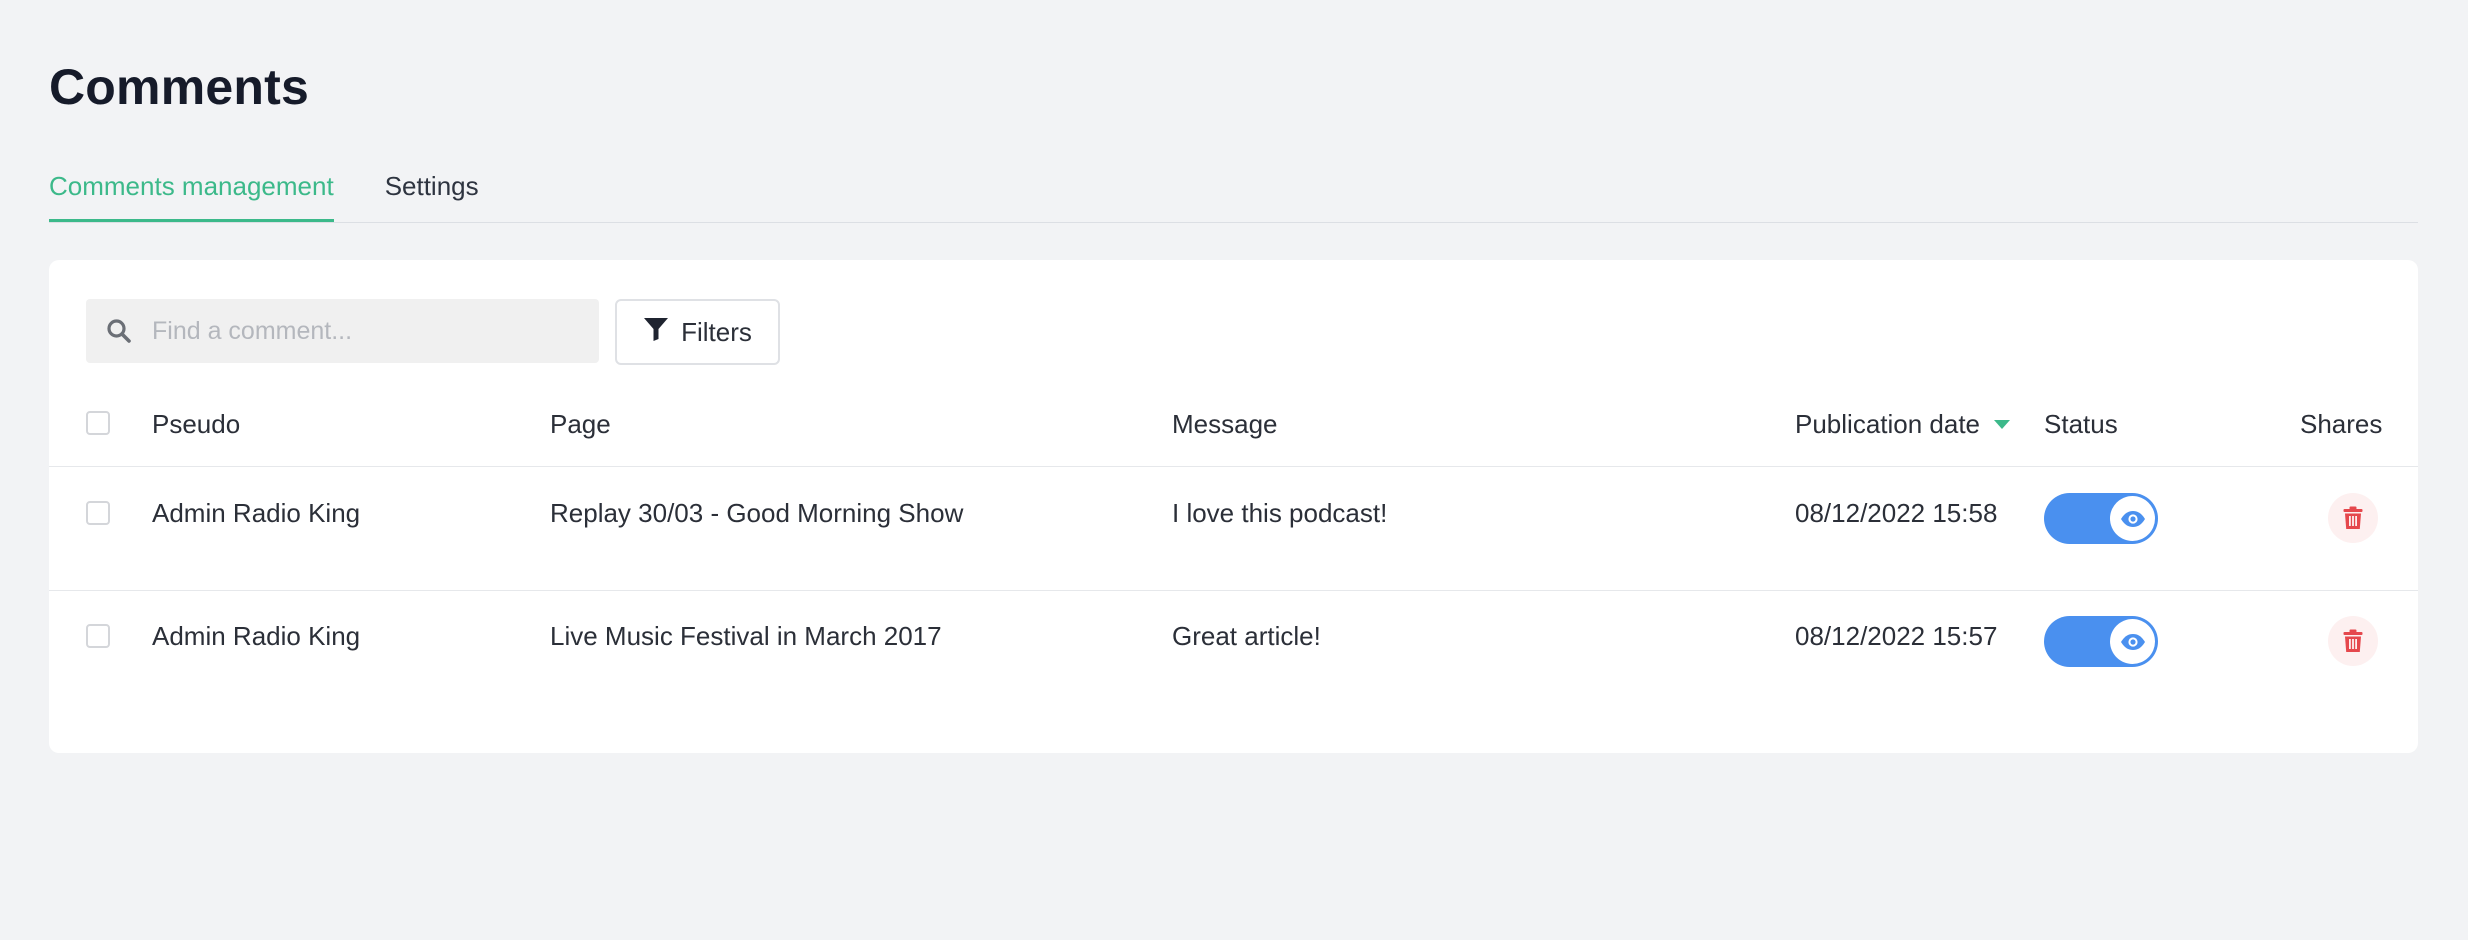 Image resolution: width=2468 pixels, height=940 pixels. I want to click on sort-descending-icon, so click(2002, 424).